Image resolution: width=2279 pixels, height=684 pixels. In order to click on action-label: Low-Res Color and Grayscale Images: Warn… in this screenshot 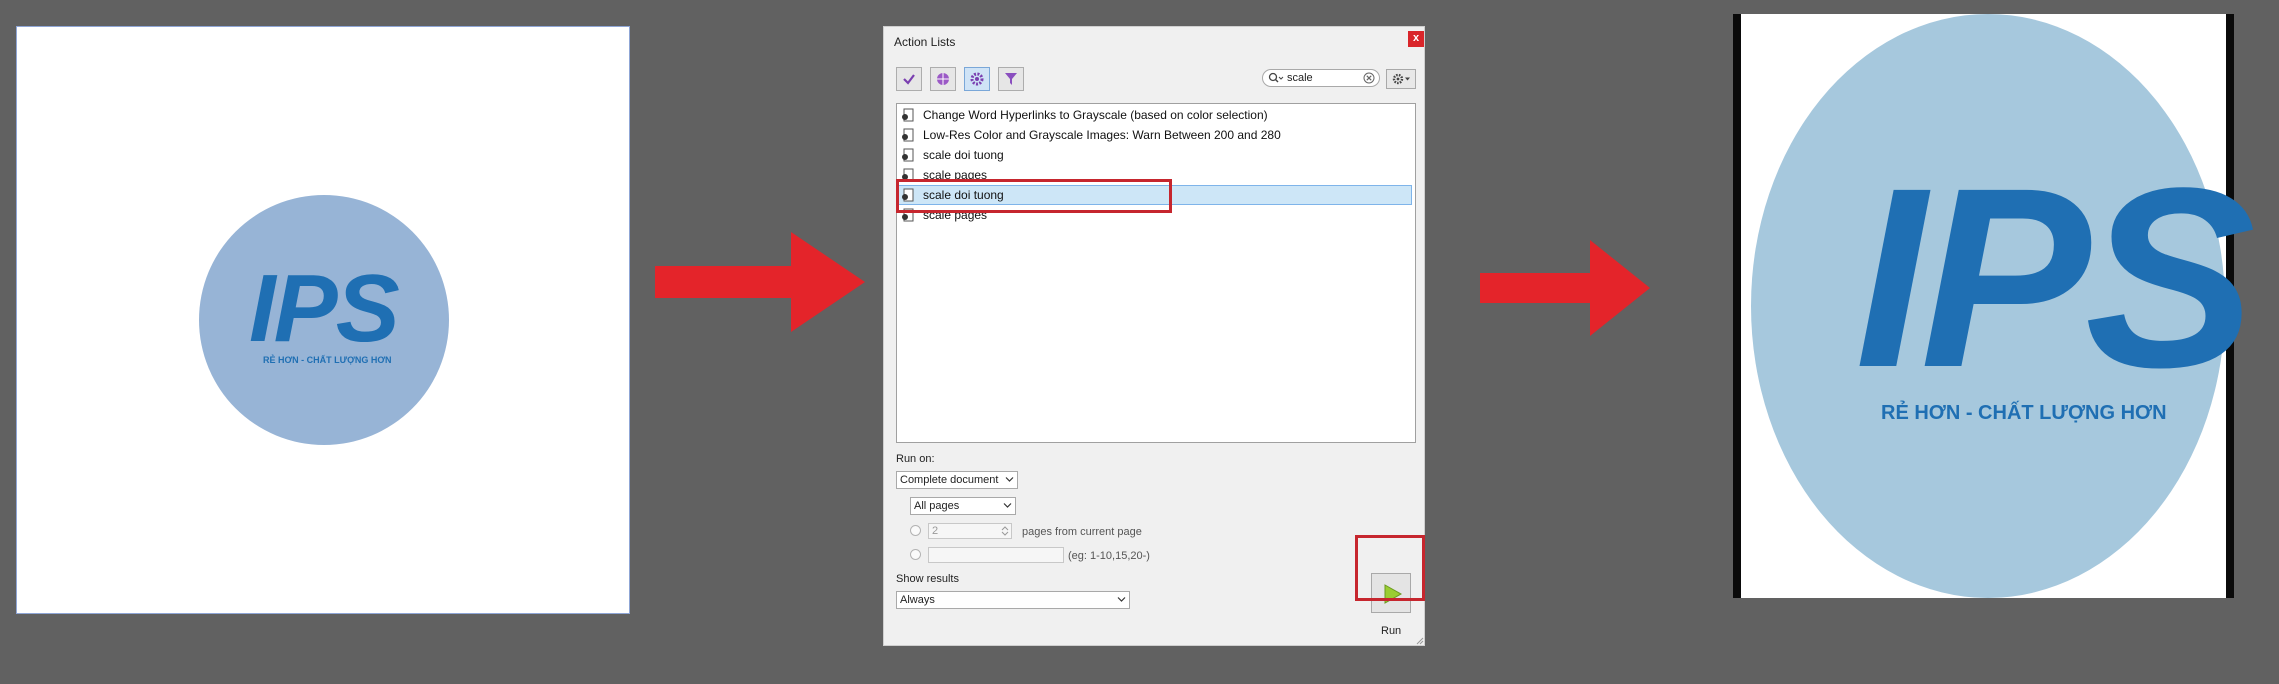, I will do `click(1102, 135)`.